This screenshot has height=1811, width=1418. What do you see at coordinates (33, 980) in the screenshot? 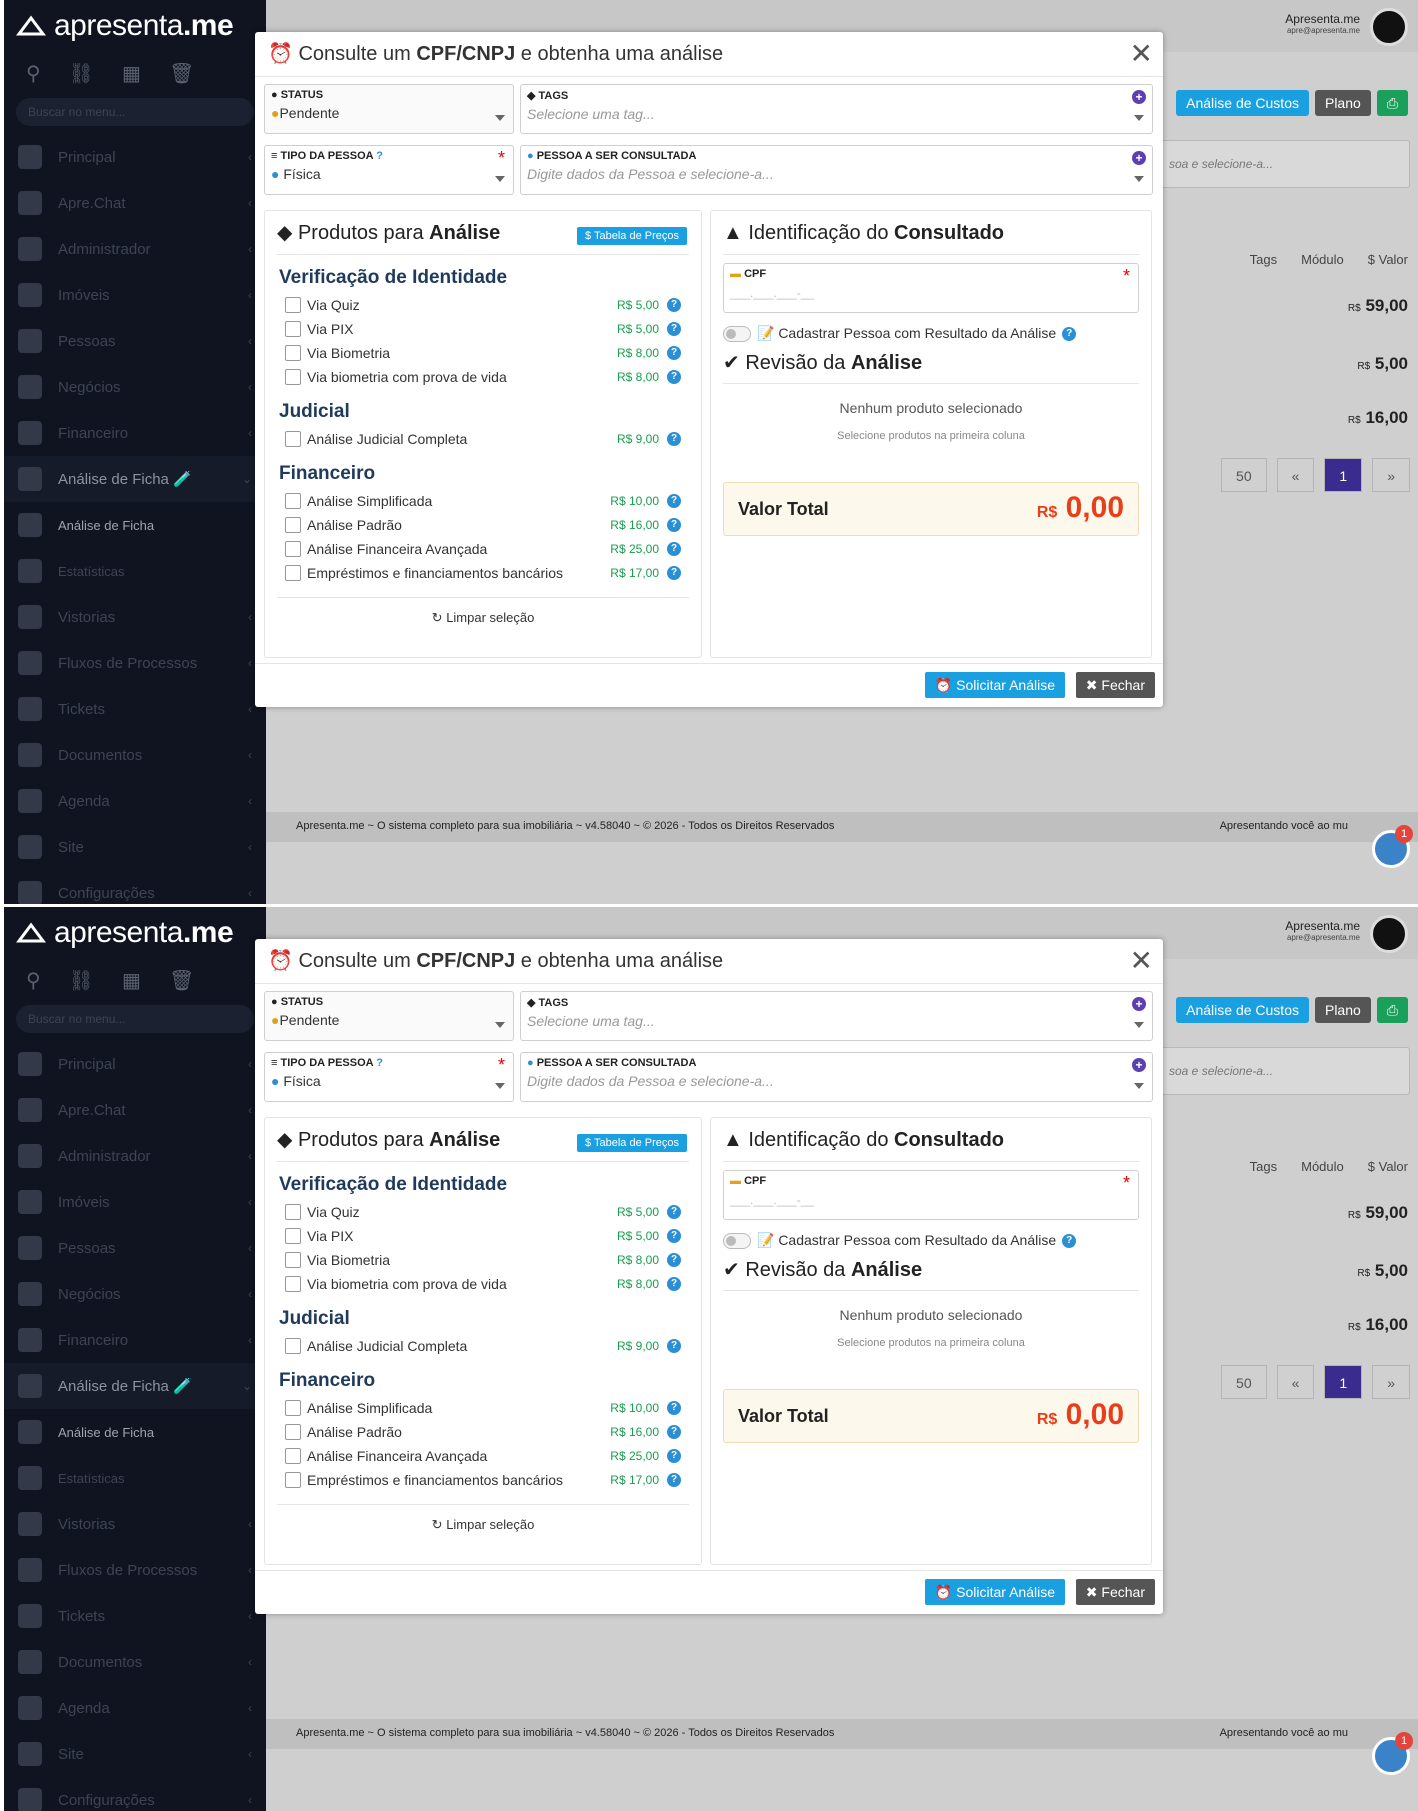
I see `search-icon: ⚲` at bounding box center [33, 980].